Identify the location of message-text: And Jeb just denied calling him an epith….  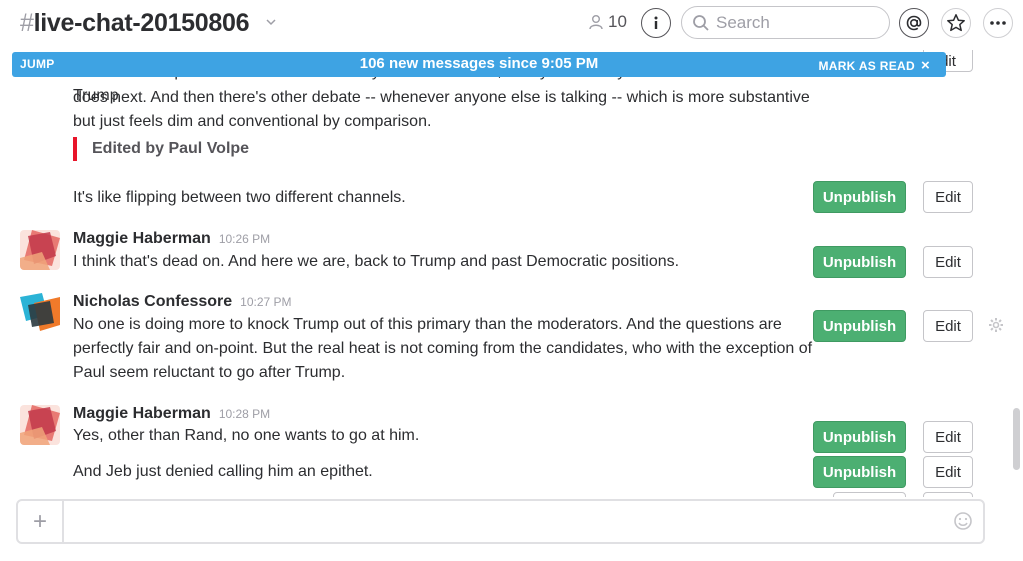
(223, 471).